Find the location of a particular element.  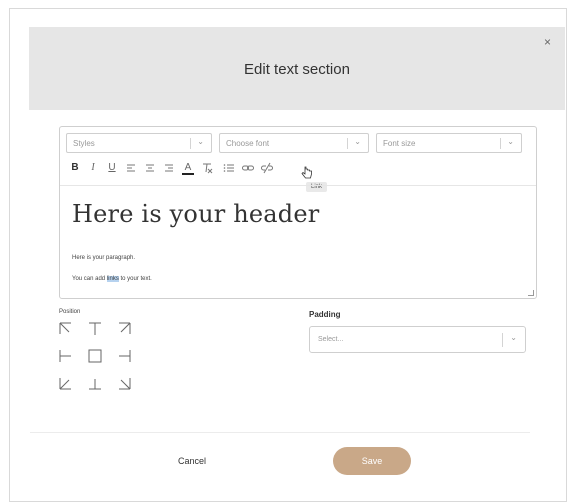

link-icon is located at coordinates (248, 168).